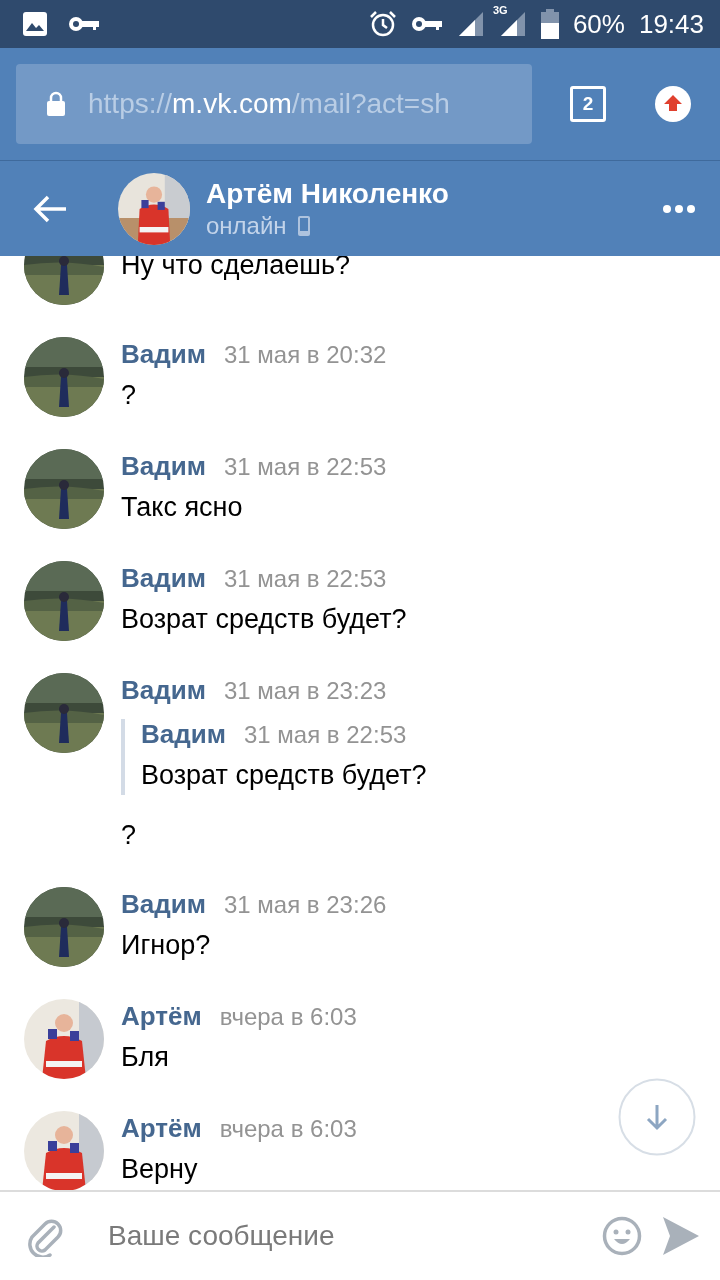 The image size is (720, 1280). Describe the element at coordinates (284, 775) in the screenshot. I see `quoted-text: Возрат средств будет?` at that location.